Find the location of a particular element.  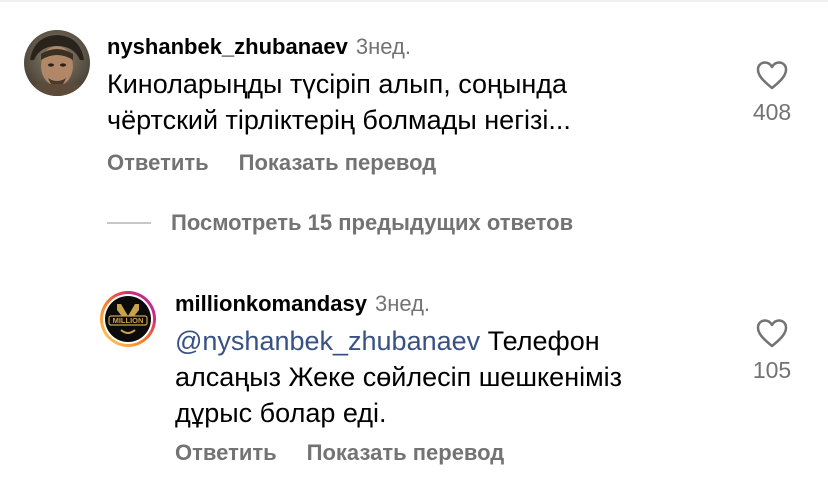

like-count: 105 is located at coordinates (772, 370).